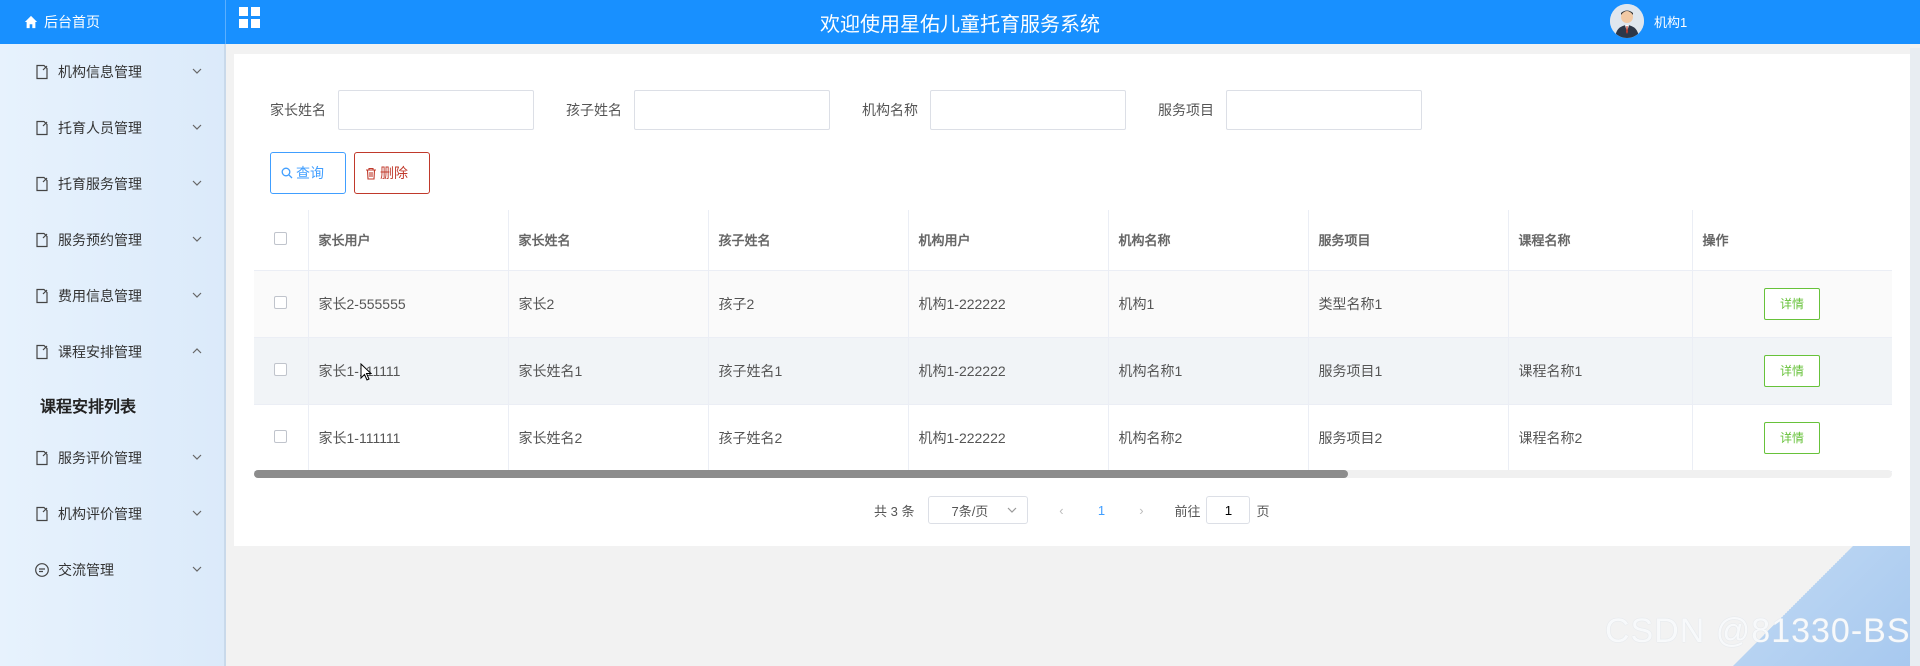 The height and width of the screenshot is (666, 1920). Describe the element at coordinates (31, 22) in the screenshot. I see `home-icon` at that location.